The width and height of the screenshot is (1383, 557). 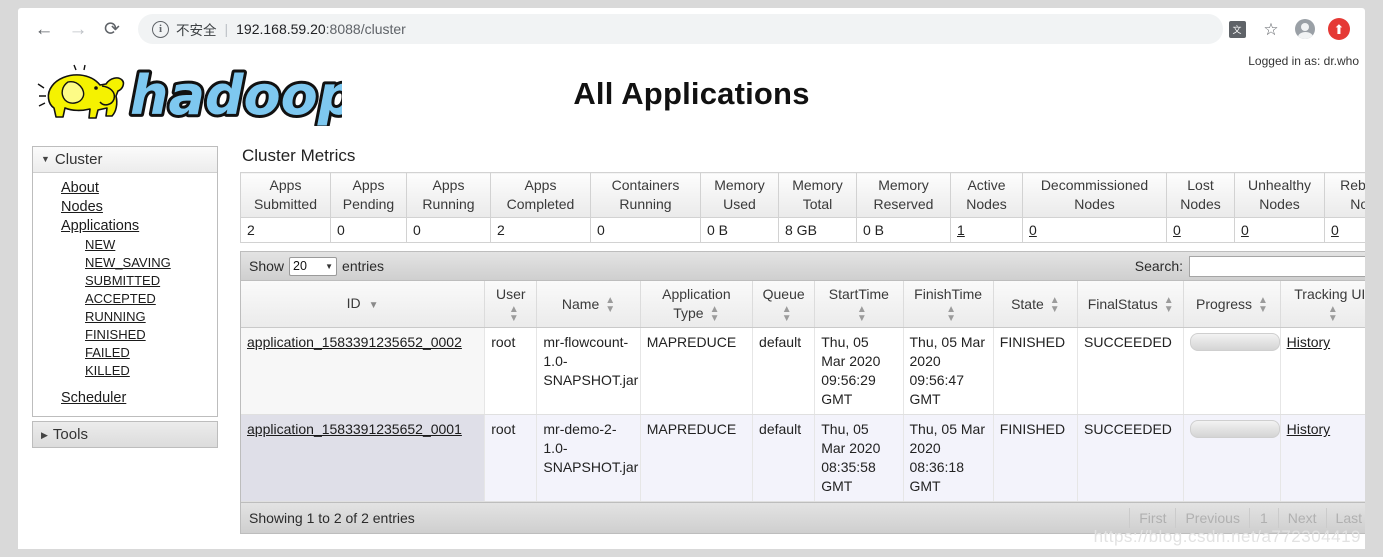 What do you see at coordinates (125, 160) in the screenshot?
I see `cluster-panel-header: ▼ Cluster` at bounding box center [125, 160].